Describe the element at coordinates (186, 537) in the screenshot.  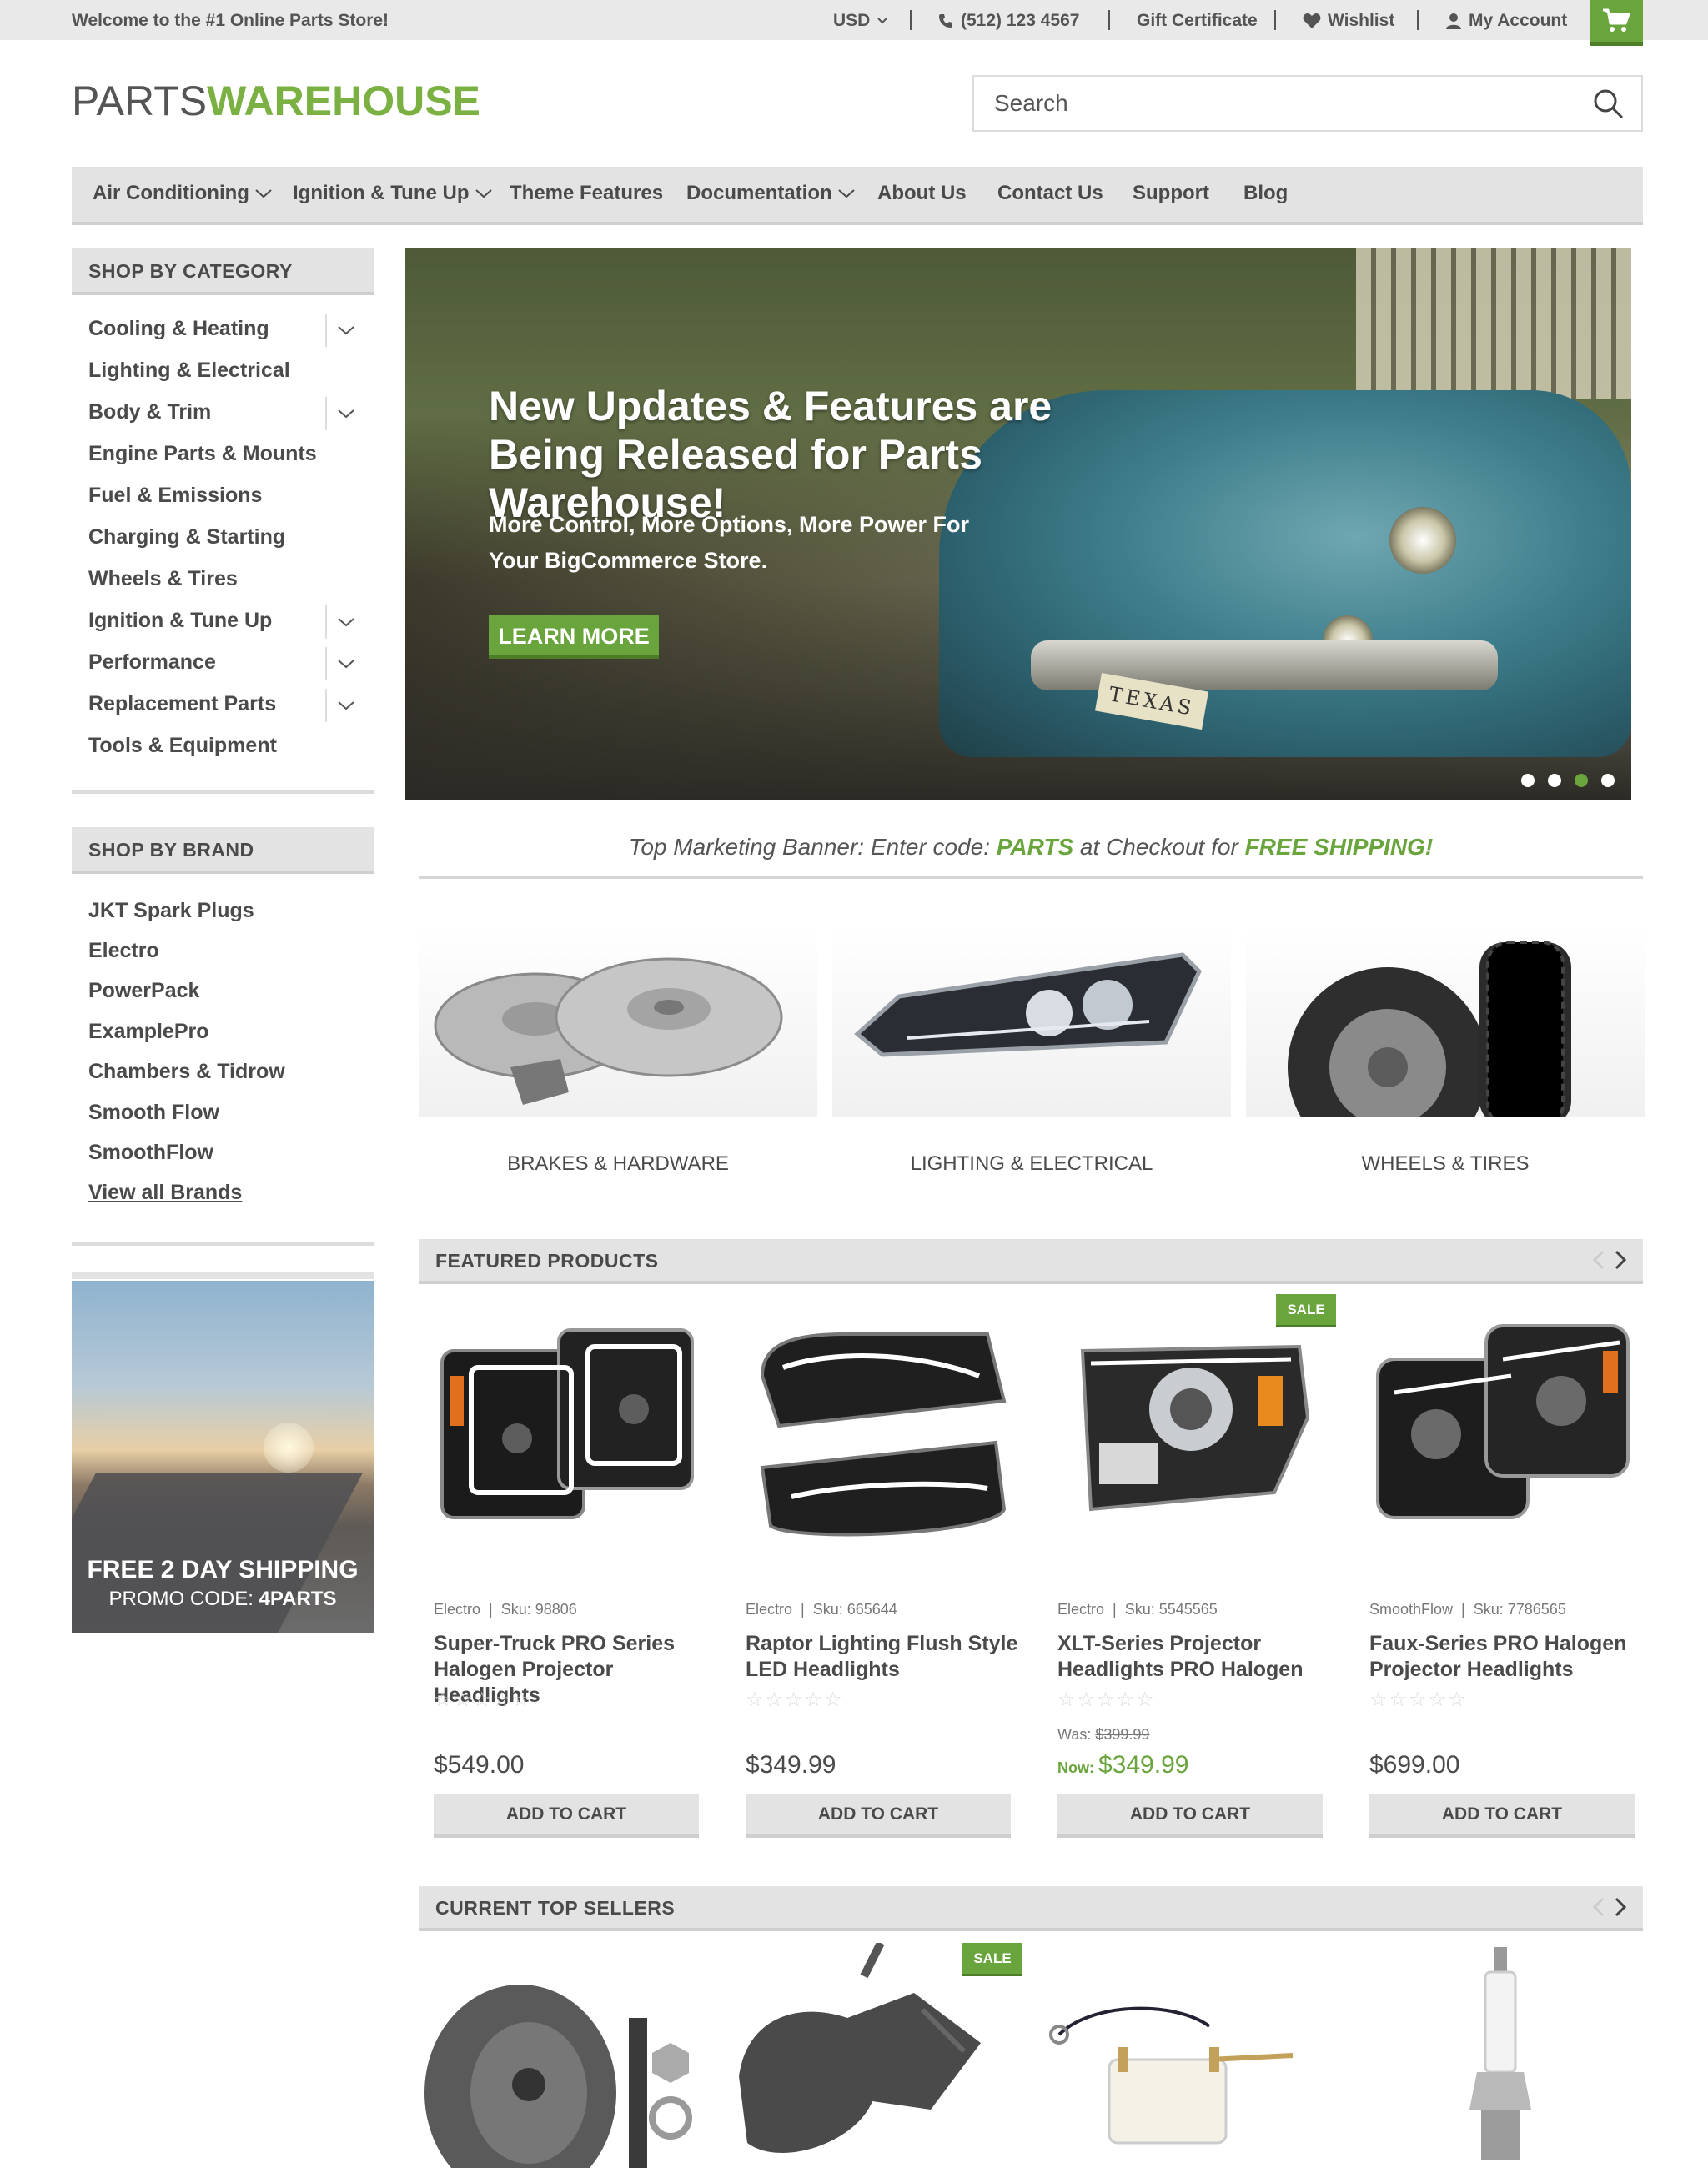
I see `category-link: Charging & Starting` at that location.